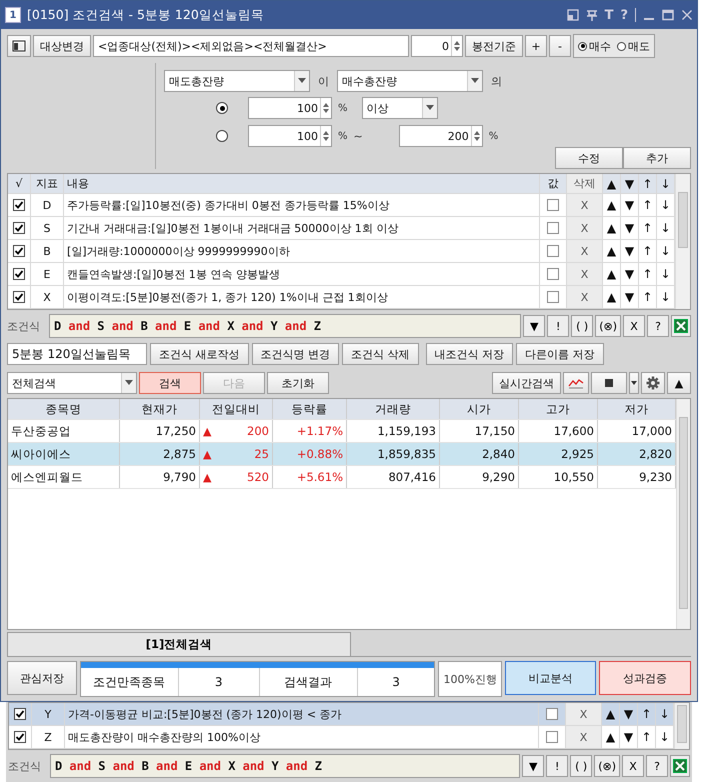 This screenshot has height=782, width=706. What do you see at coordinates (290, 108) in the screenshot?
I see `percent-field: 100` at bounding box center [290, 108].